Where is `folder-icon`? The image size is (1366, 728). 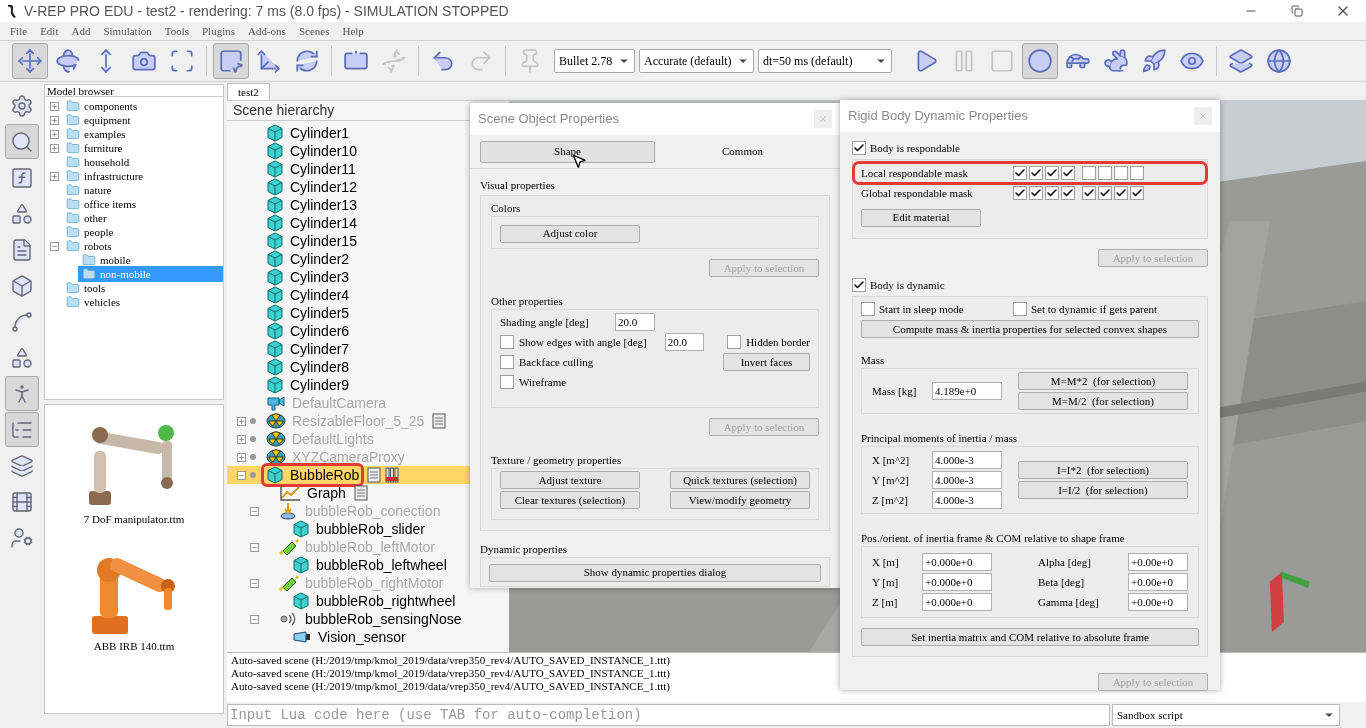 folder-icon is located at coordinates (73, 204).